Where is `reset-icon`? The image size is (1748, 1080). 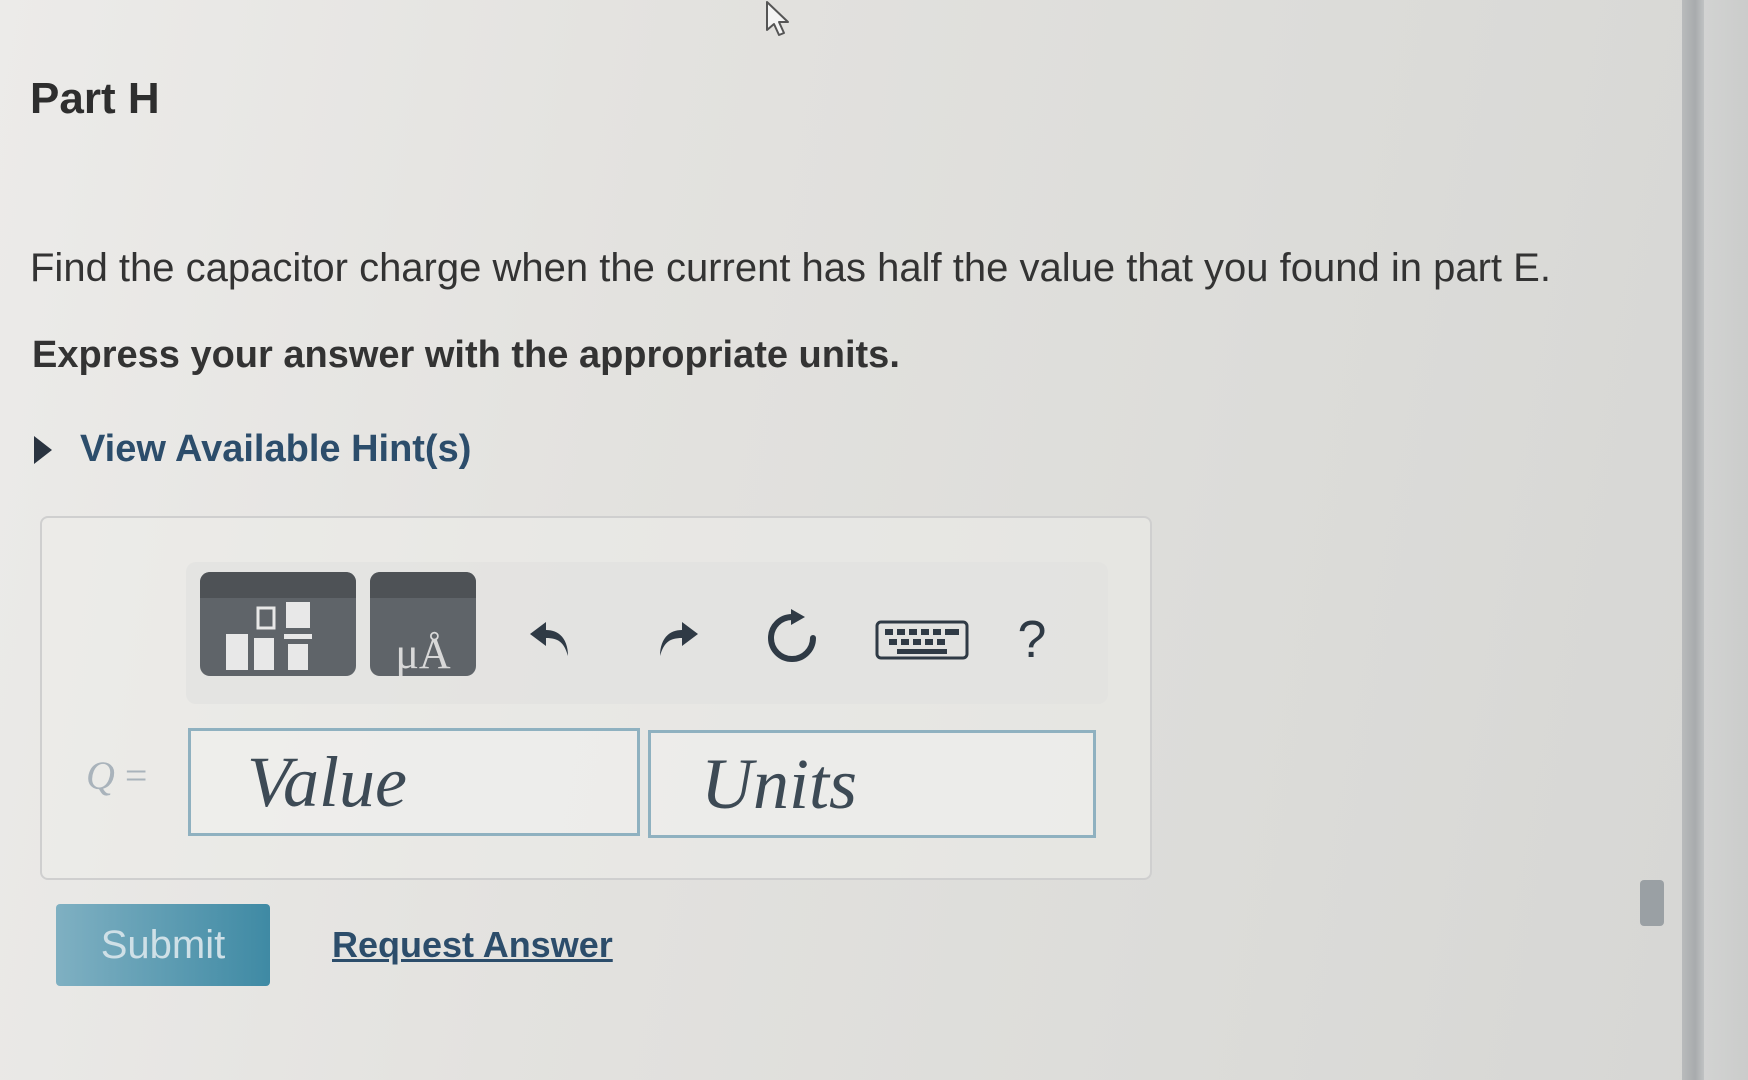 reset-icon is located at coordinates (792, 635).